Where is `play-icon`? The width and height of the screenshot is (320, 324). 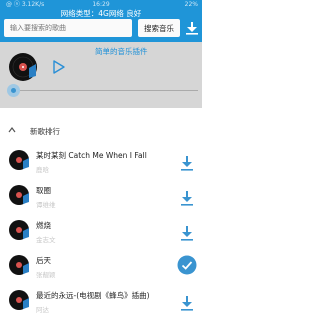 play-icon is located at coordinates (59, 67).